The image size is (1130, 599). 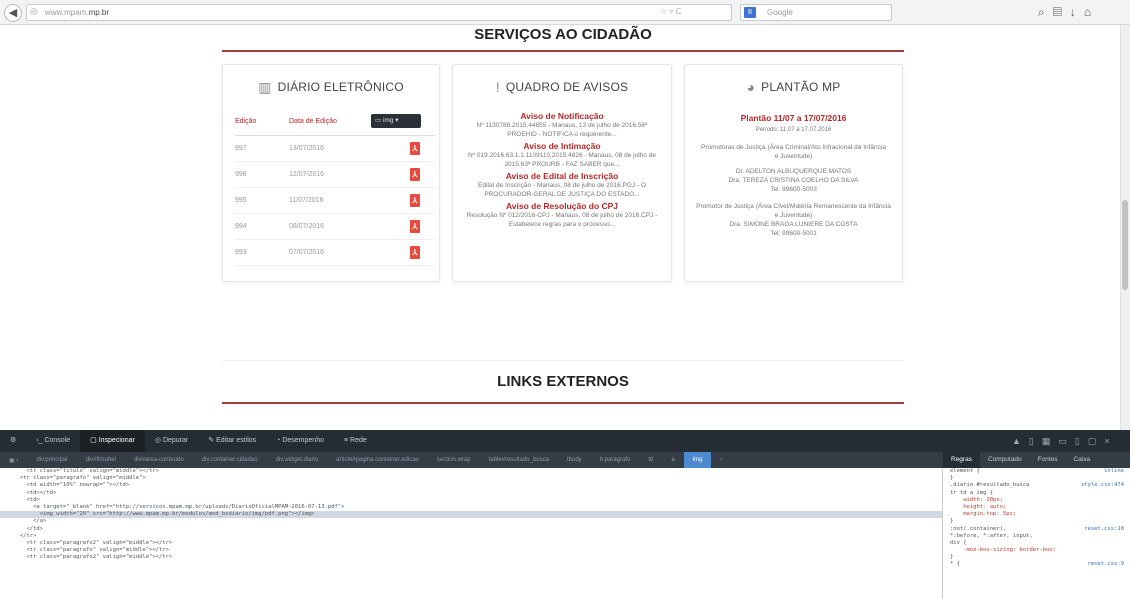 What do you see at coordinates (471, 478) in the screenshot?
I see `markup-line: <tr class="paragrafo" valign="middle">` at bounding box center [471, 478].